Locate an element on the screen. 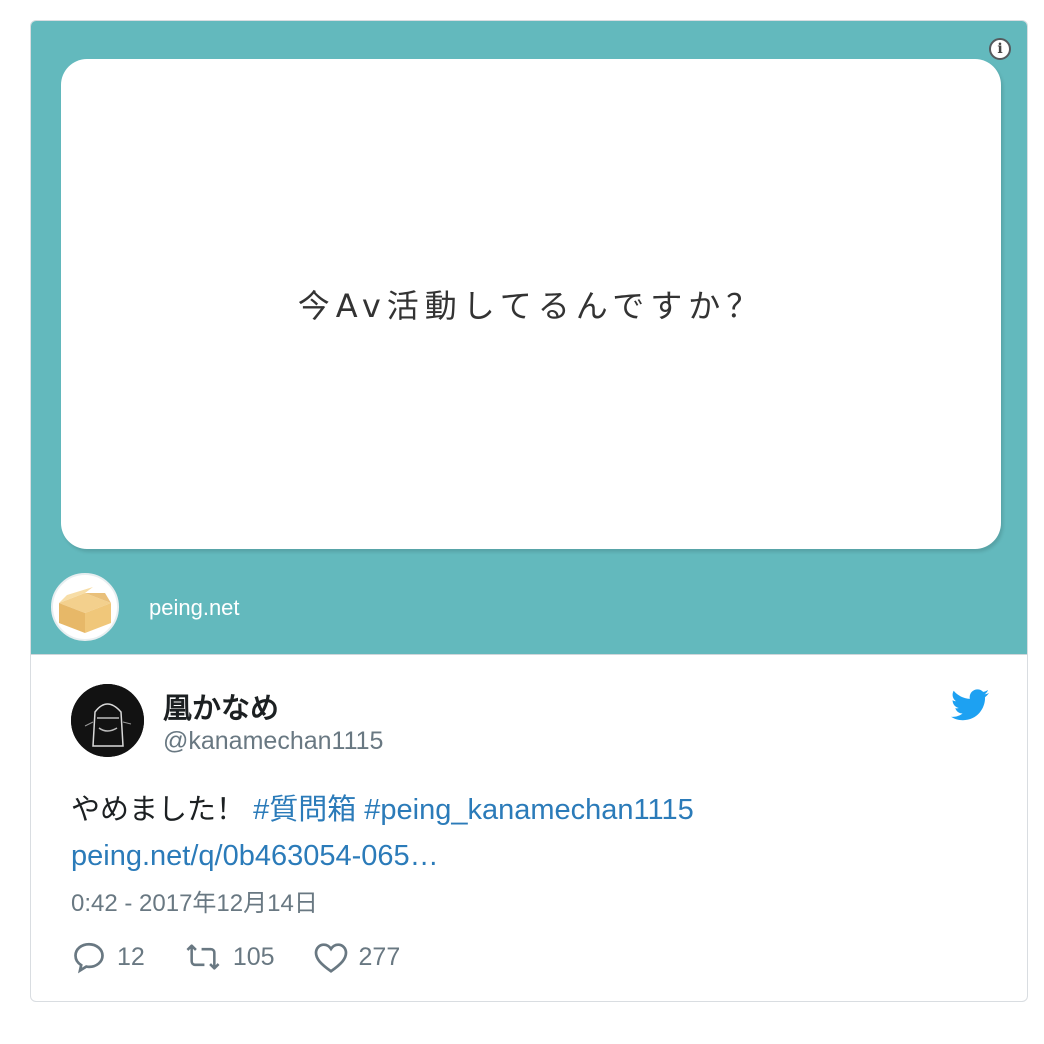 This screenshot has height=1044, width=1044. heart-icon is located at coordinates (330, 958).